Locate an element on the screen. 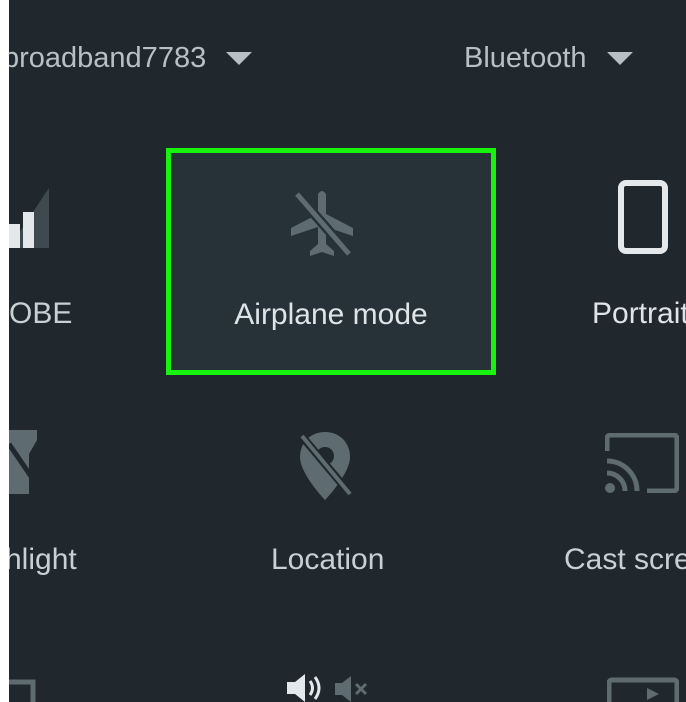  airplane-off-icon is located at coordinates (323, 223).